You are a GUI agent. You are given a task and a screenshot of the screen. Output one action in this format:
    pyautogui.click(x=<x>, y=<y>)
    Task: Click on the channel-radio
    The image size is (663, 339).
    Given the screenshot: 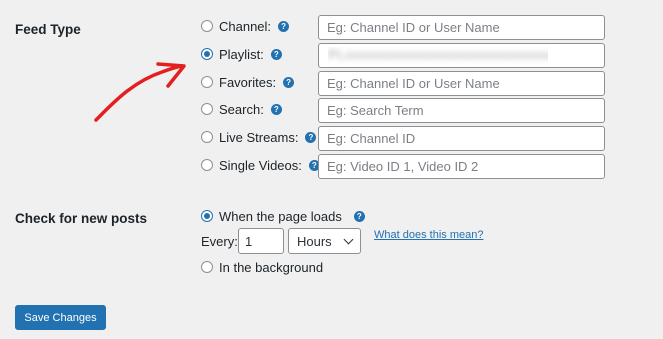 What is the action you would take?
    pyautogui.click(x=207, y=26)
    